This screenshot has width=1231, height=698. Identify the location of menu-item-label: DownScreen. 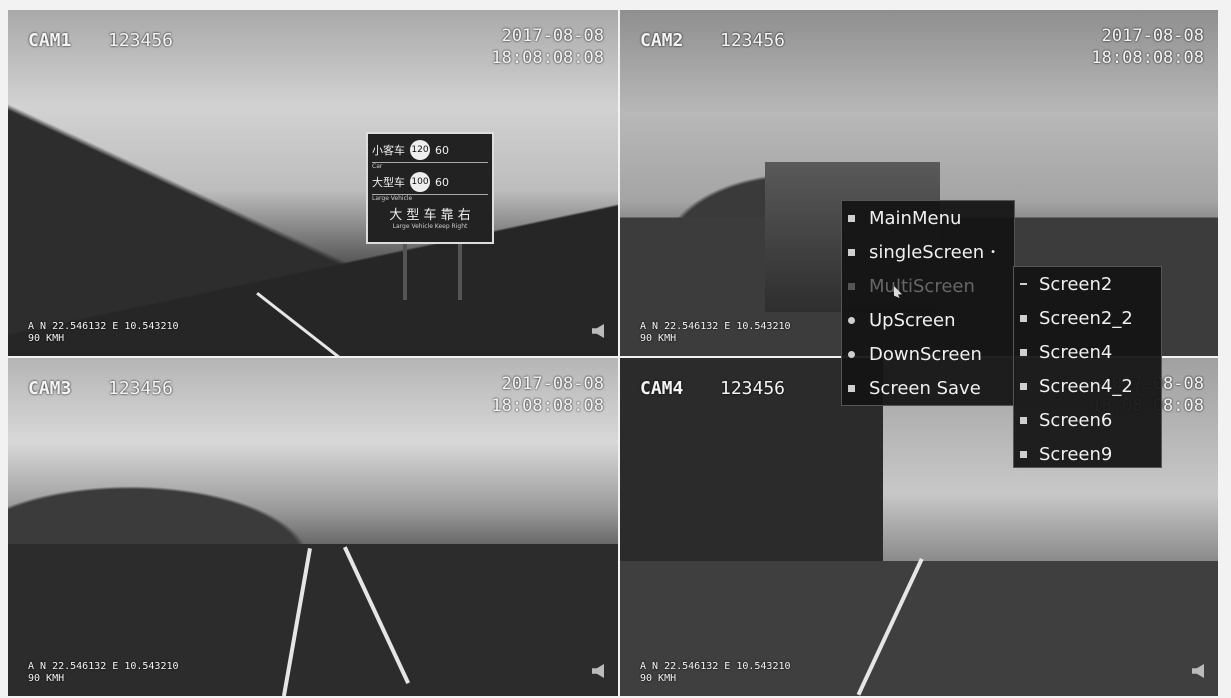
(925, 354).